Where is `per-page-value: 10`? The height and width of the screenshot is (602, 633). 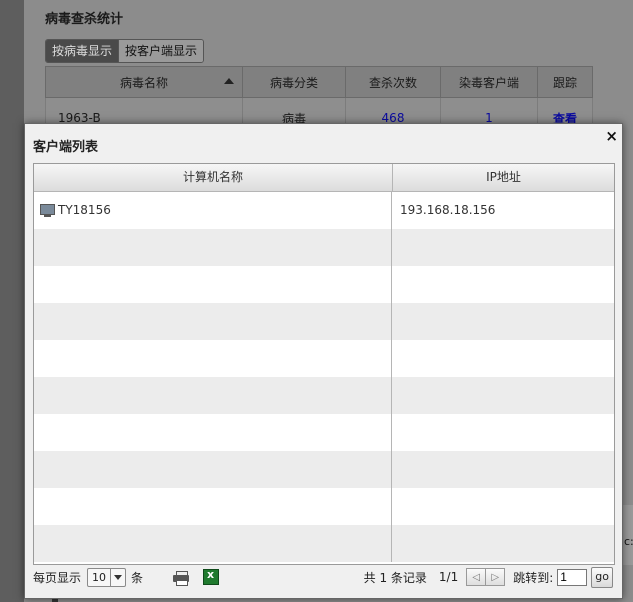
per-page-value: 10 is located at coordinates (99, 577).